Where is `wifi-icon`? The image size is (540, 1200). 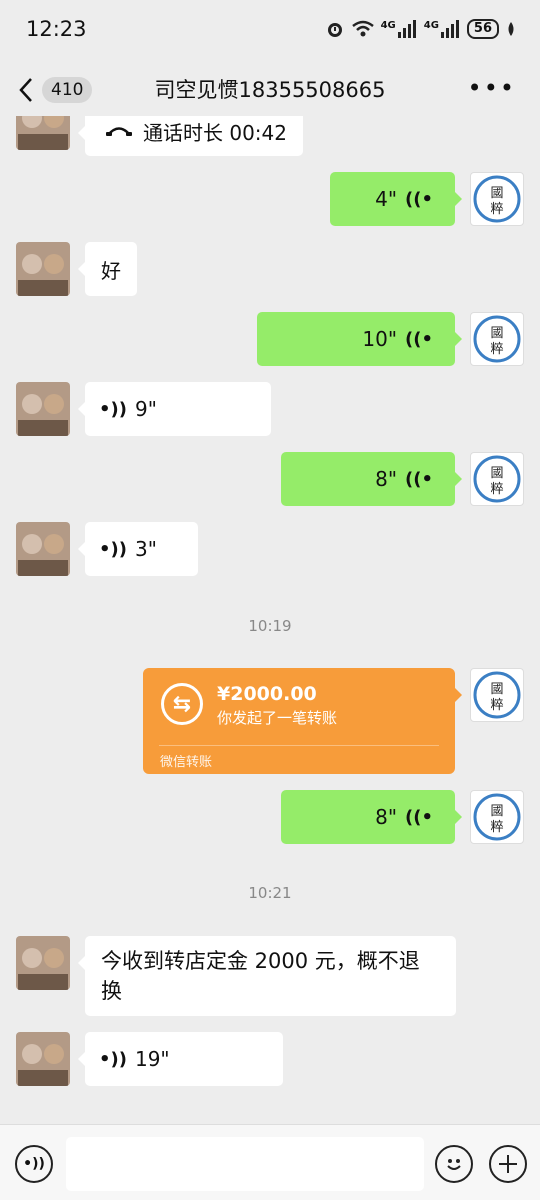 wifi-icon is located at coordinates (362, 28).